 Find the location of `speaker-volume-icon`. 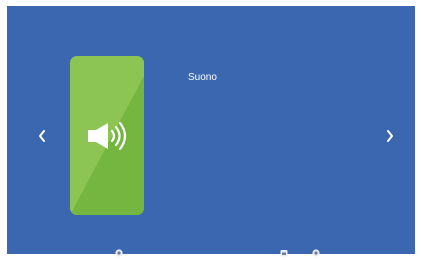

speaker-volume-icon is located at coordinates (107, 136).